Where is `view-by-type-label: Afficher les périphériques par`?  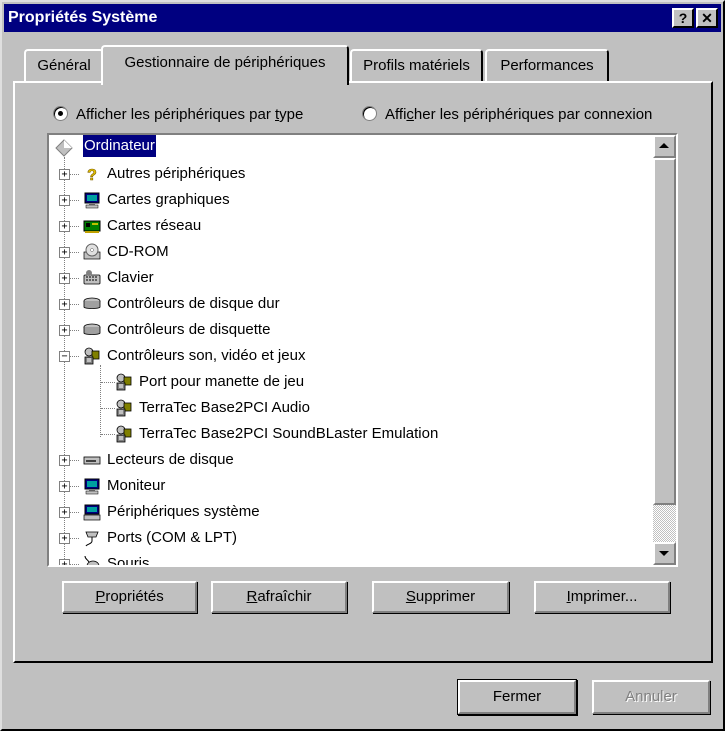 view-by-type-label: Afficher les périphériques par is located at coordinates (175, 114).